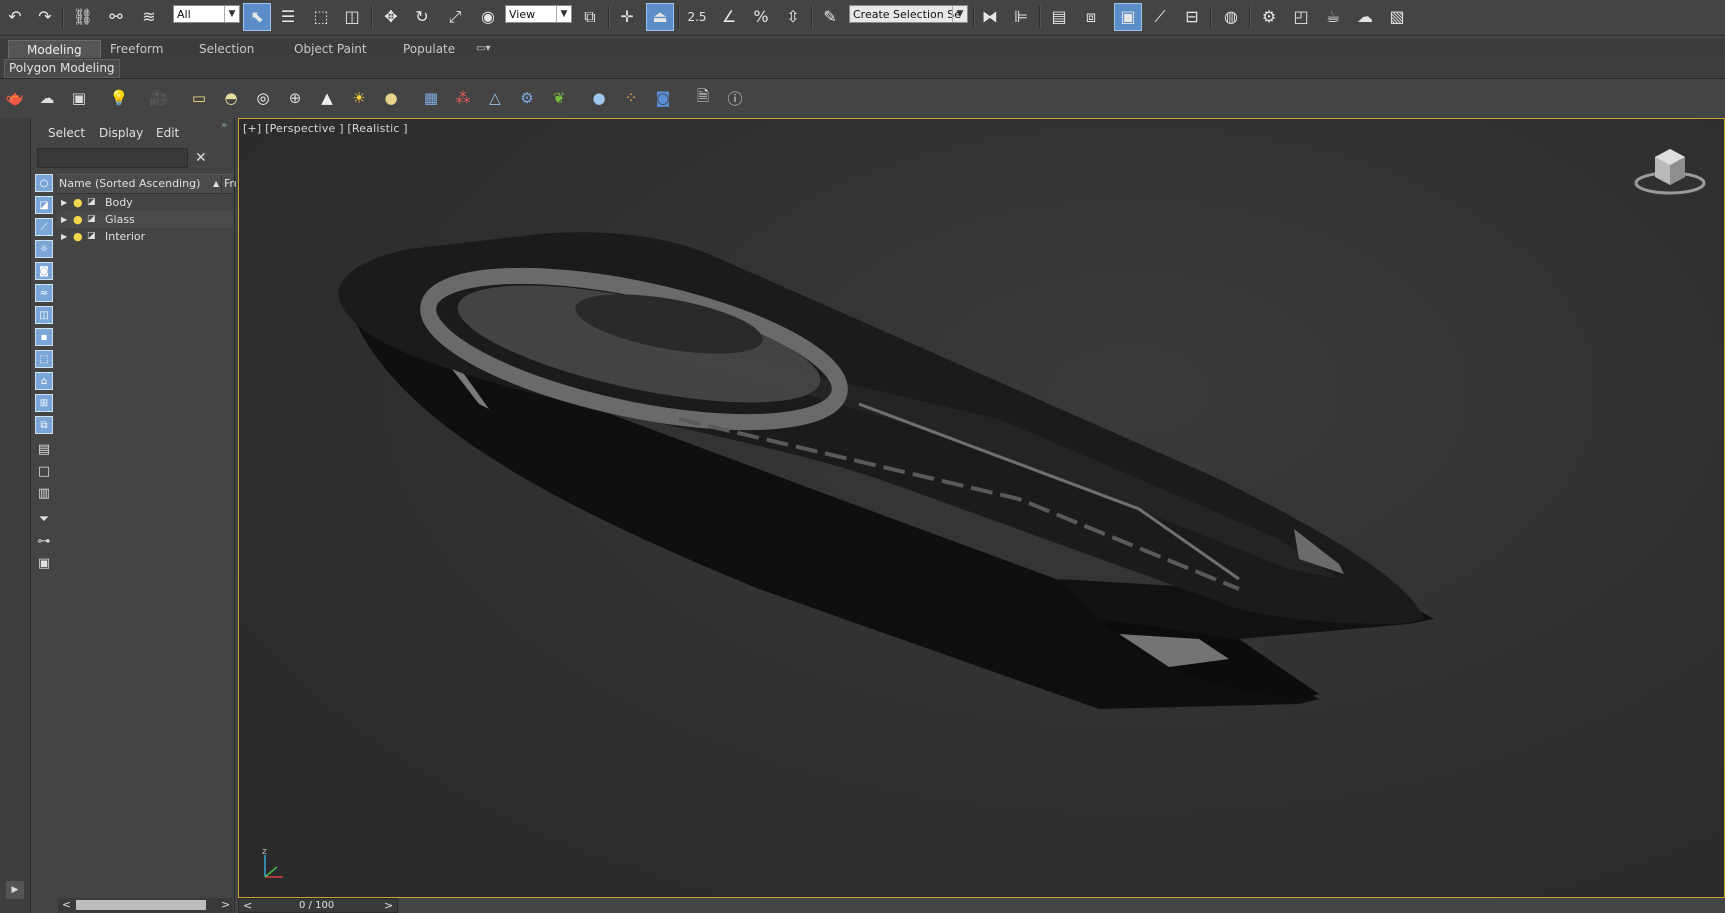  What do you see at coordinates (167, 133) in the screenshot?
I see `menu-edit: Edit` at bounding box center [167, 133].